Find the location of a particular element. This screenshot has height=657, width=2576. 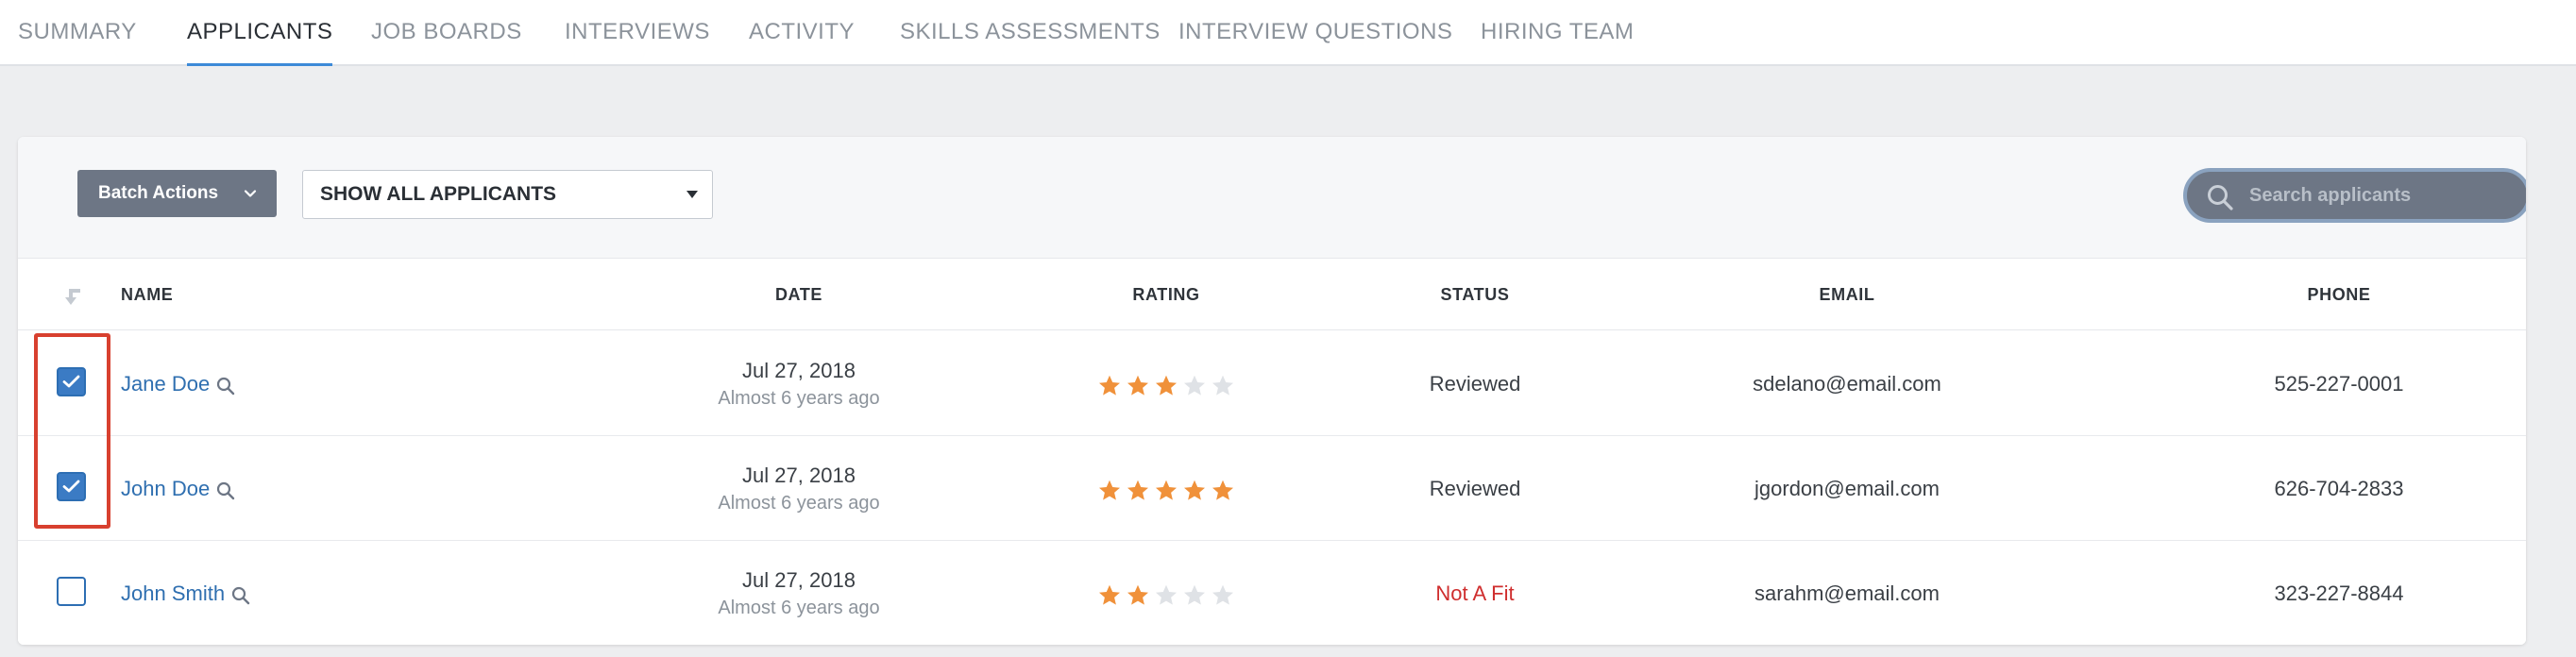

applicant-filter-value: SHOW ALL APPLICANTS is located at coordinates (438, 194).